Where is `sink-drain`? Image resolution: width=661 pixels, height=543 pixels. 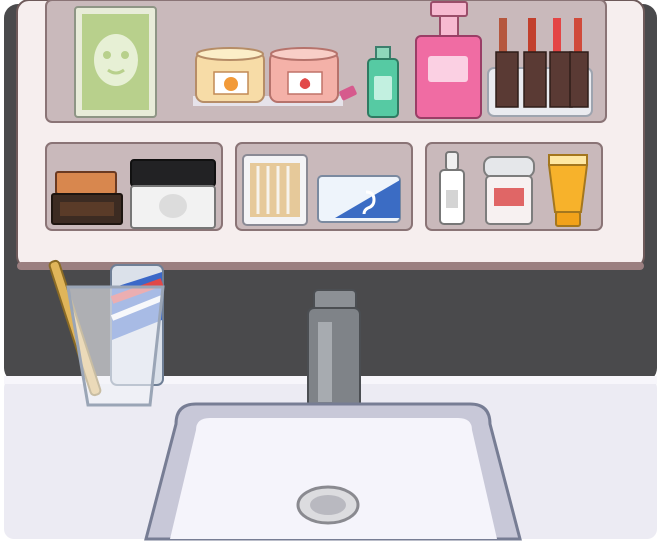 sink-drain is located at coordinates (328, 505).